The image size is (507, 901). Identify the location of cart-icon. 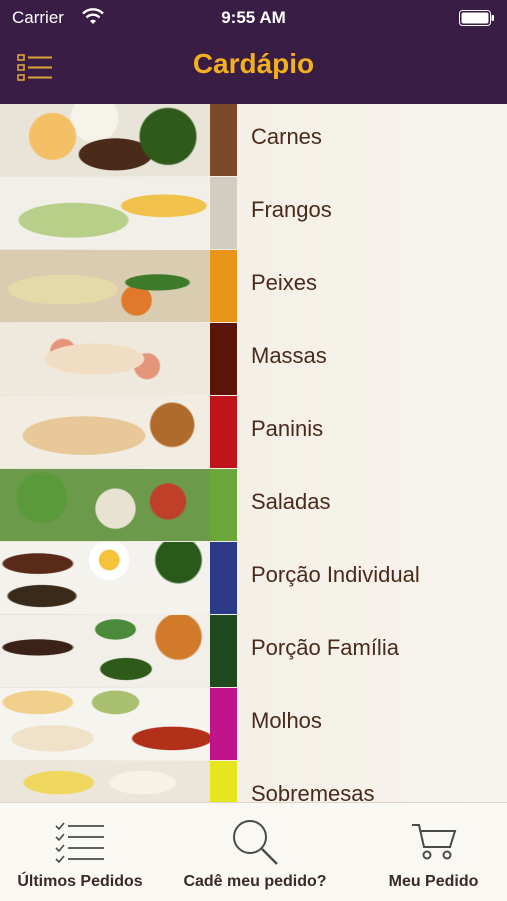
(433, 842).